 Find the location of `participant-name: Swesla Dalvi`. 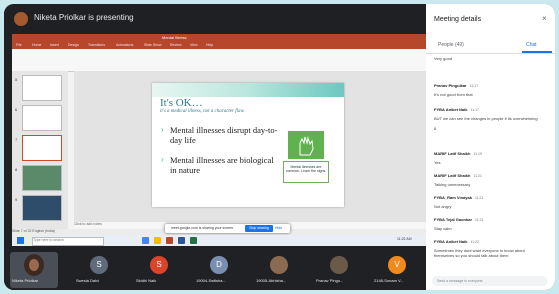

participant-name: Swesla Dalvi is located at coordinates (87, 280).